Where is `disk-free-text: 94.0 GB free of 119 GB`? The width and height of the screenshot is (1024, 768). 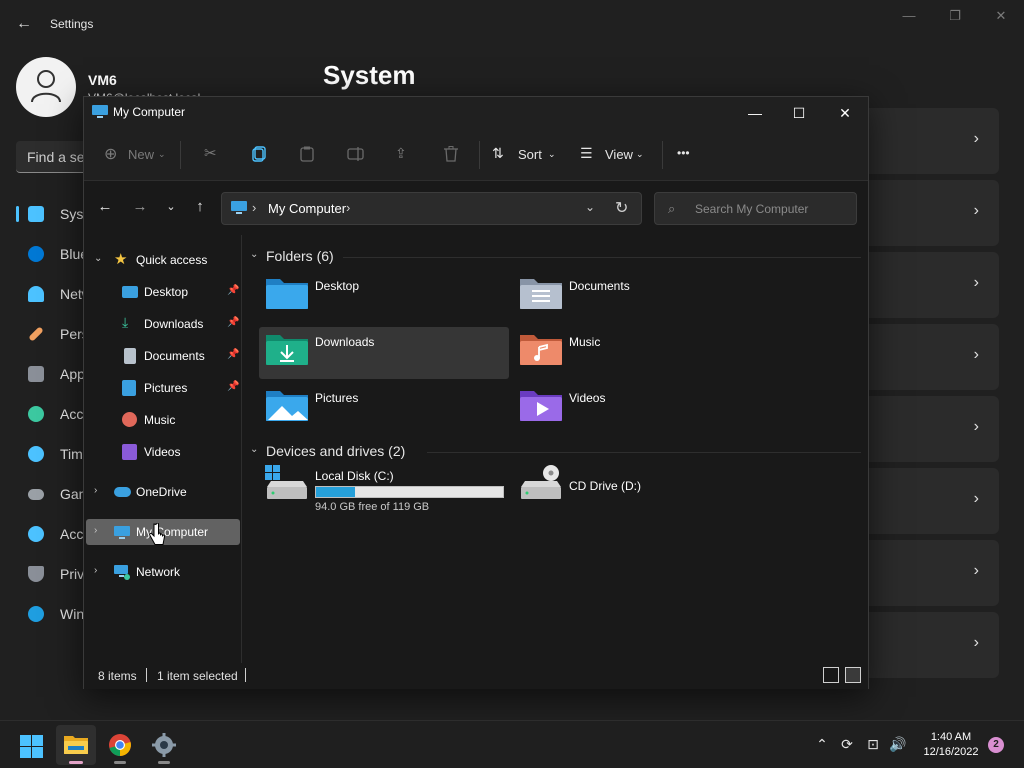
disk-free-text: 94.0 GB free of 119 GB is located at coordinates (372, 507).